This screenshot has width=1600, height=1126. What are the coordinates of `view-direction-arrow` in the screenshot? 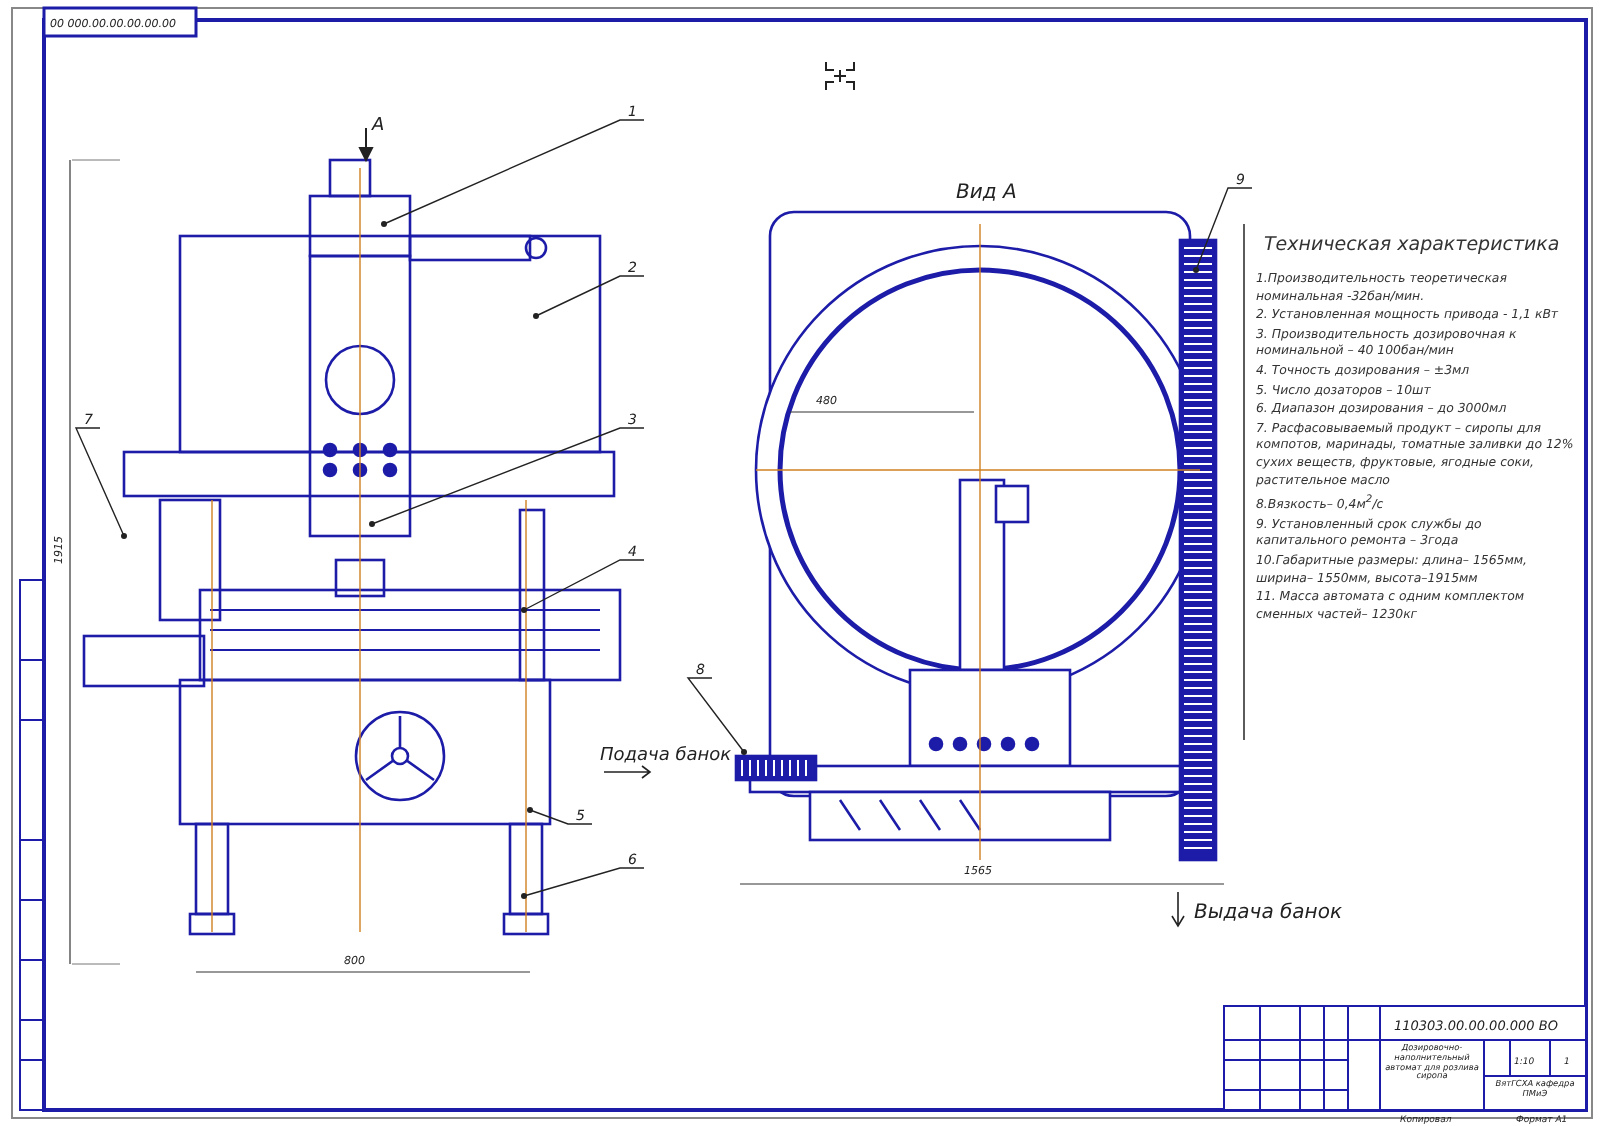 It's located at (366, 145).